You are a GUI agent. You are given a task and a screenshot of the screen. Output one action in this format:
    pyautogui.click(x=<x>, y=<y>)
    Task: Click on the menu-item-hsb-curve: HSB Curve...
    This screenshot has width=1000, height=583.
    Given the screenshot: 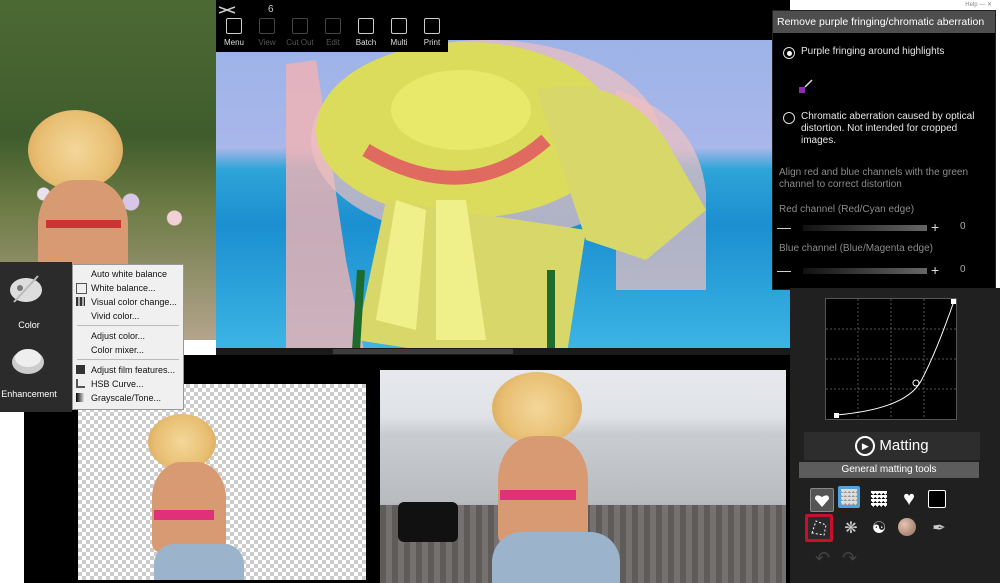 What is the action you would take?
    pyautogui.click(x=117, y=384)
    